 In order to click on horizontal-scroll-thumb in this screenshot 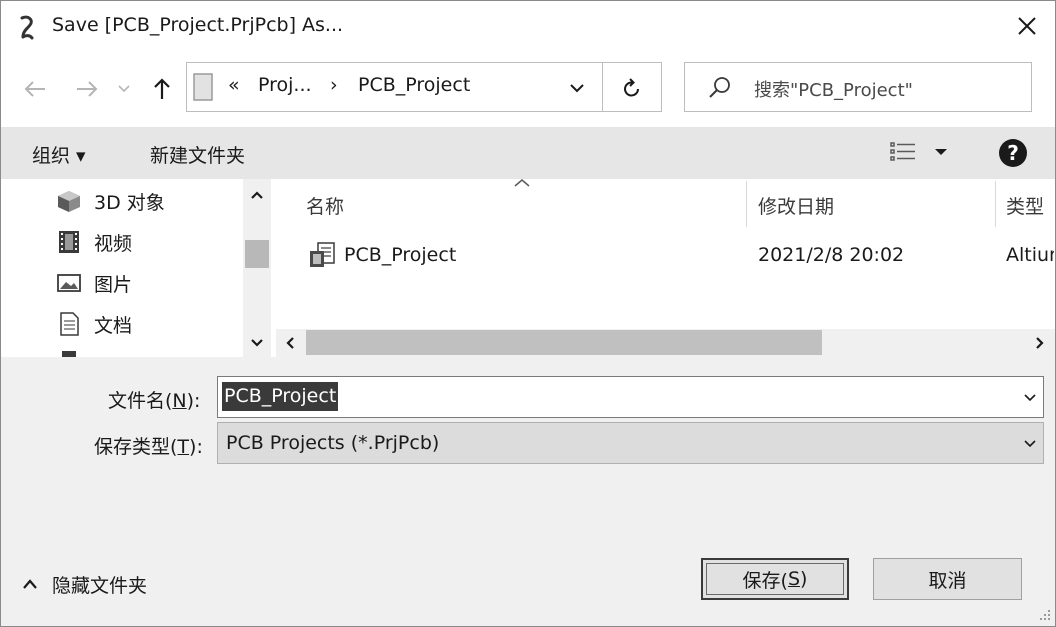, I will do `click(564, 342)`.